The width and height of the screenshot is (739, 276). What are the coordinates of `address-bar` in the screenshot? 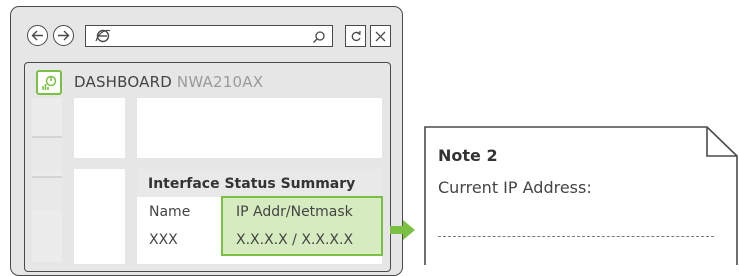 It's located at (209, 36).